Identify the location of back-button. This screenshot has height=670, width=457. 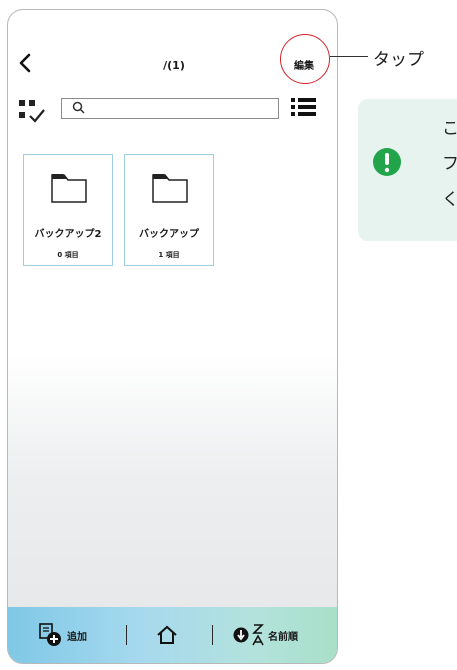
(25, 63).